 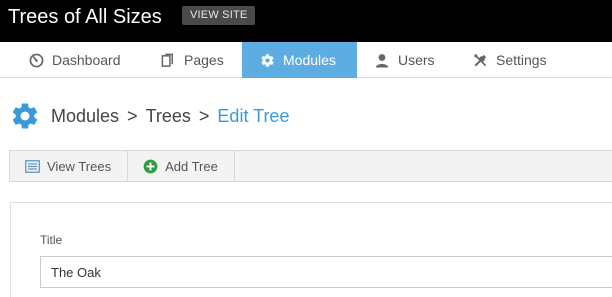 What do you see at coordinates (32, 166) in the screenshot?
I see `list-icon` at bounding box center [32, 166].